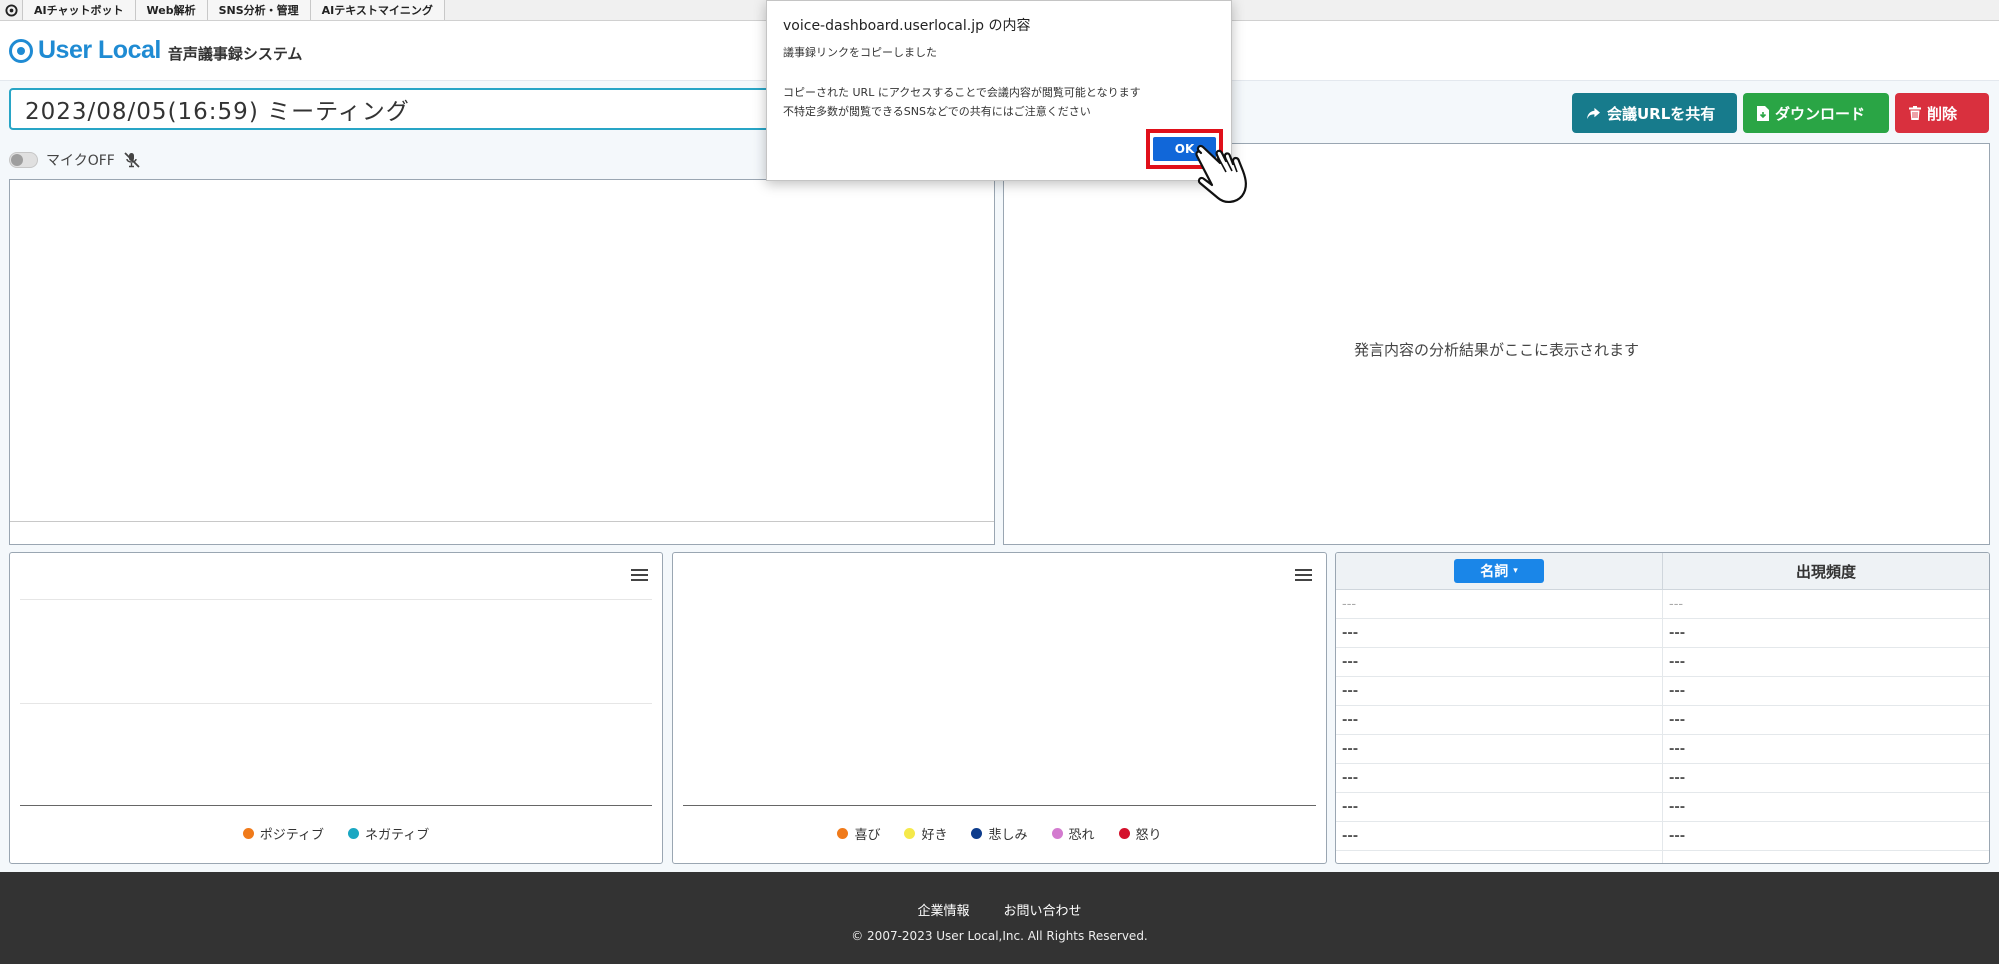 The height and width of the screenshot is (977, 1999). I want to click on app-subtitle: 音声議事録システム, so click(235, 54).